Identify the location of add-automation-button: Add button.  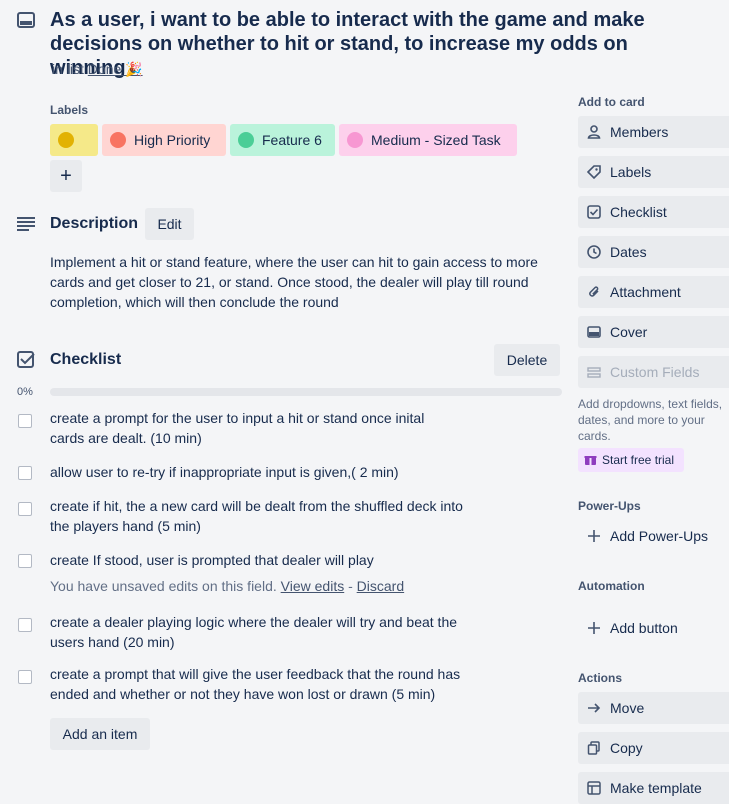
(653, 628).